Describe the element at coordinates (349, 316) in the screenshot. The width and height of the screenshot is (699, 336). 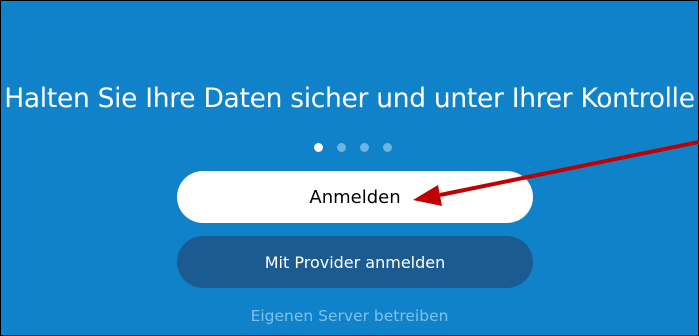
I see `own-server-link: Eigenen Server betreiben` at that location.